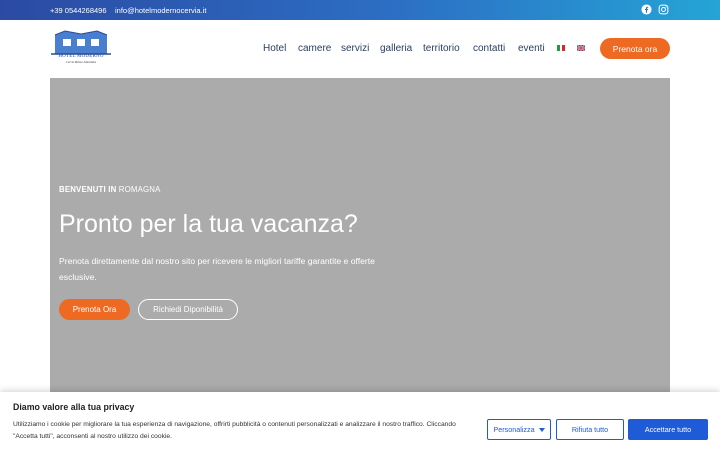  What do you see at coordinates (541, 429) in the screenshot?
I see `chevron-down-icon` at bounding box center [541, 429].